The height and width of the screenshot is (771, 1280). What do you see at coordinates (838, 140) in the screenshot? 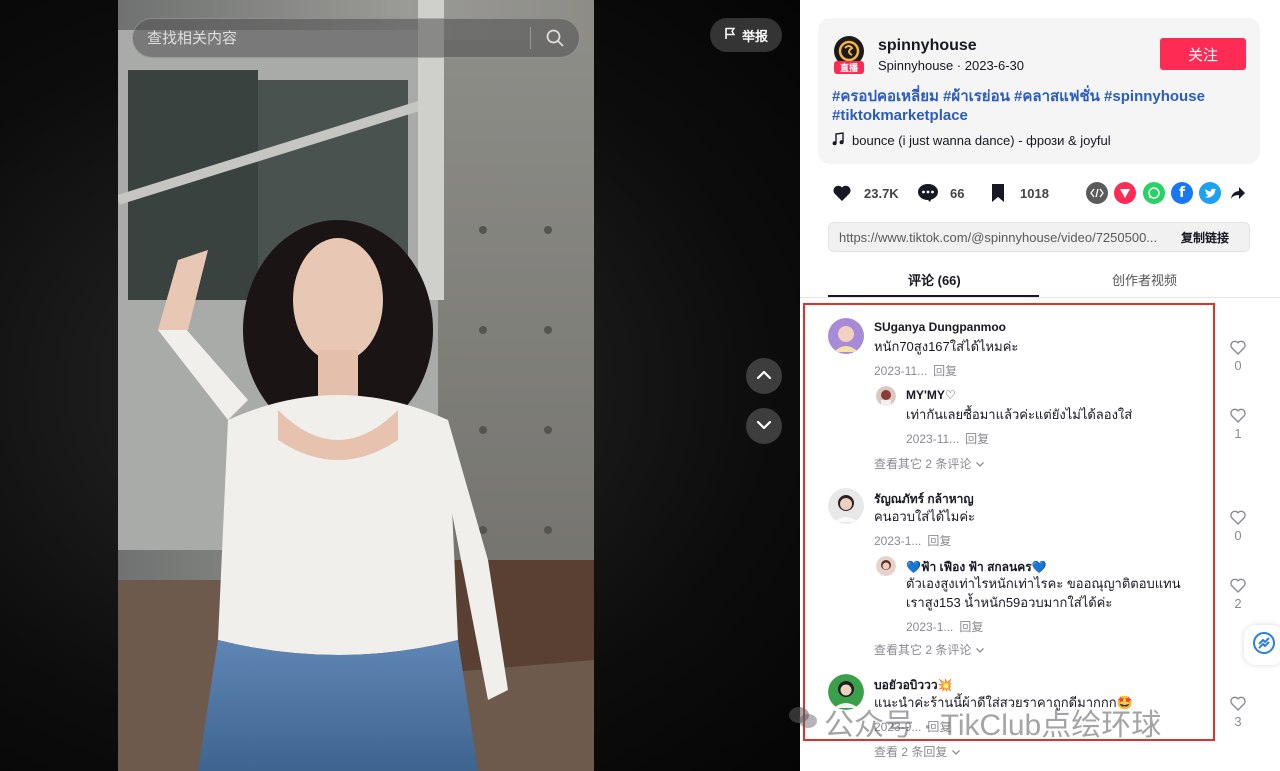
I see `music-note-icon` at bounding box center [838, 140].